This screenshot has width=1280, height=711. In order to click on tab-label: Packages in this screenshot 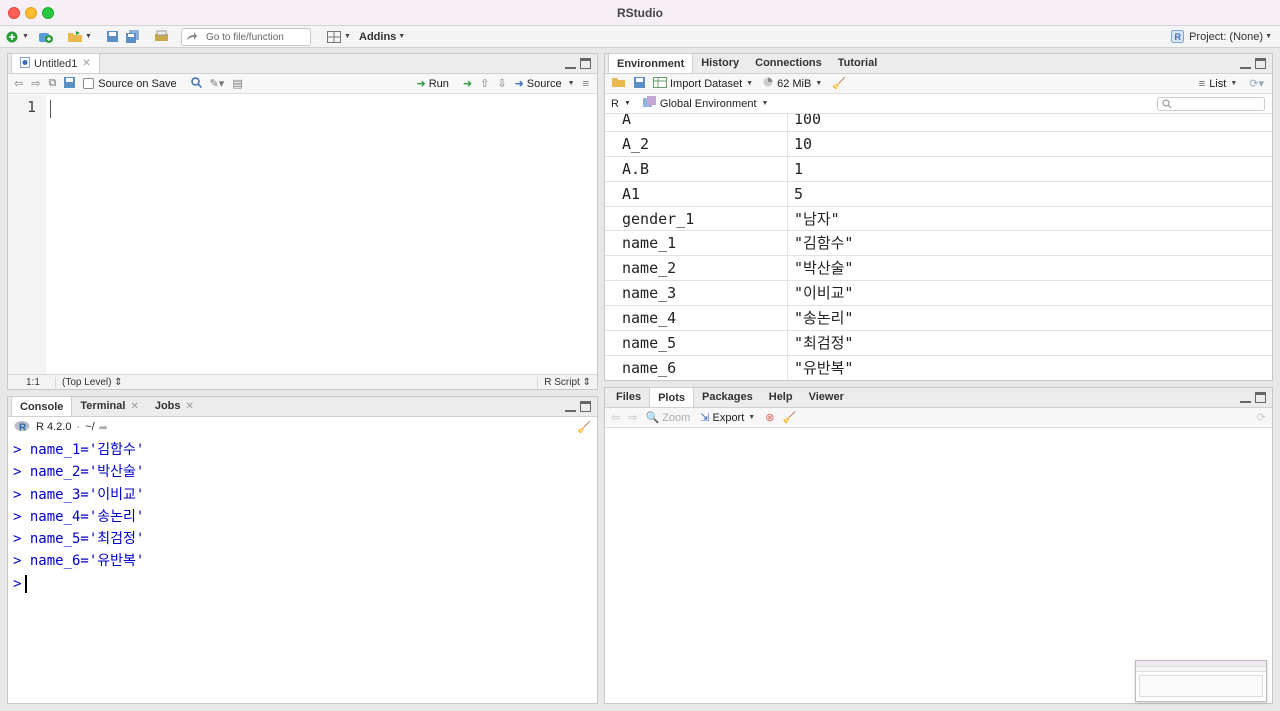, I will do `click(727, 397)`.